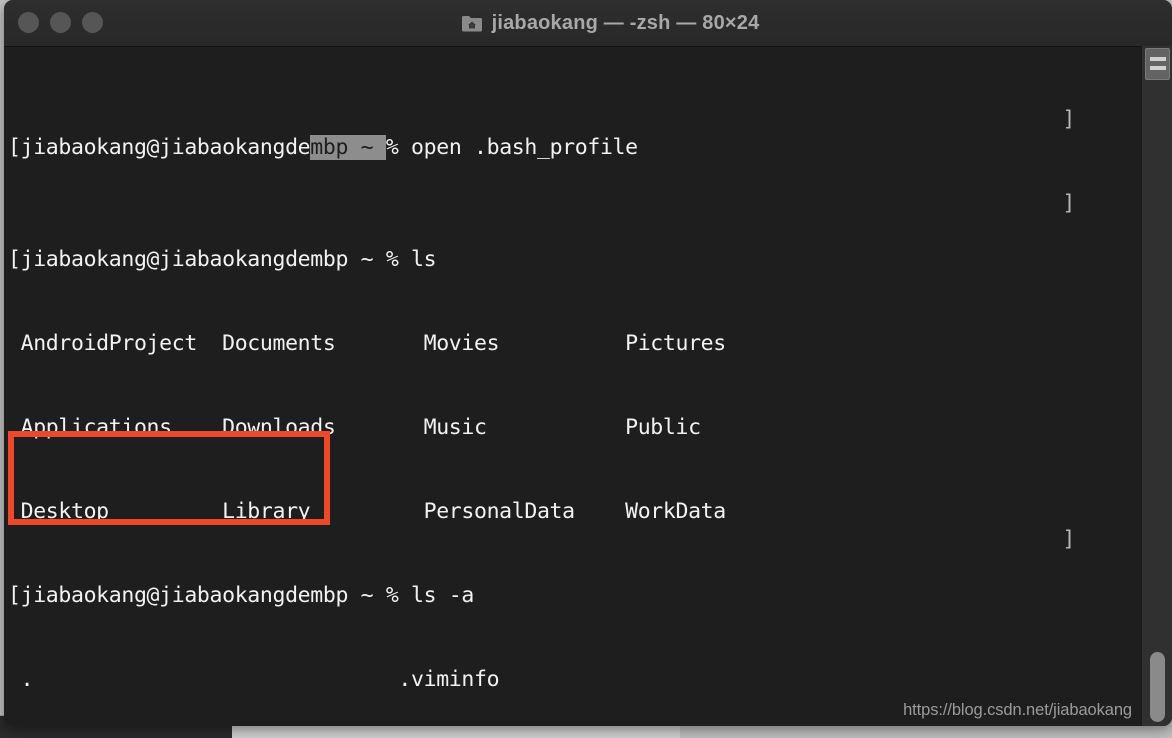 The height and width of the screenshot is (738, 1172). Describe the element at coordinates (92, 22) in the screenshot. I see `zoom-button` at that location.